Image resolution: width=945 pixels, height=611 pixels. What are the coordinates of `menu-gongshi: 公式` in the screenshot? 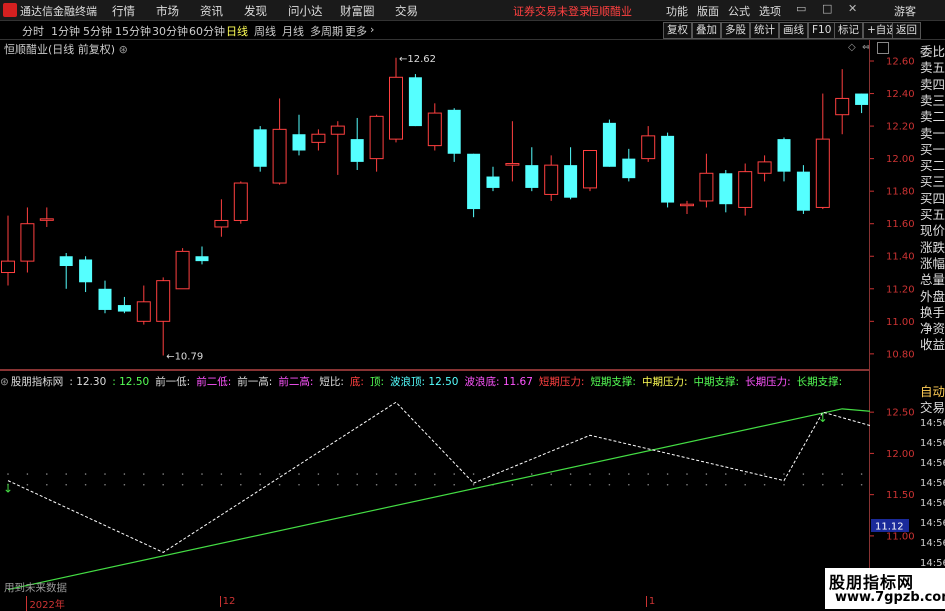 It's located at (739, 11).